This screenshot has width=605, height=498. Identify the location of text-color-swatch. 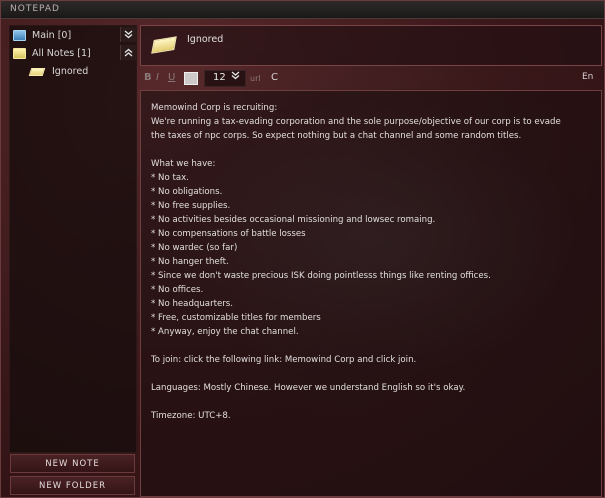
(191, 78).